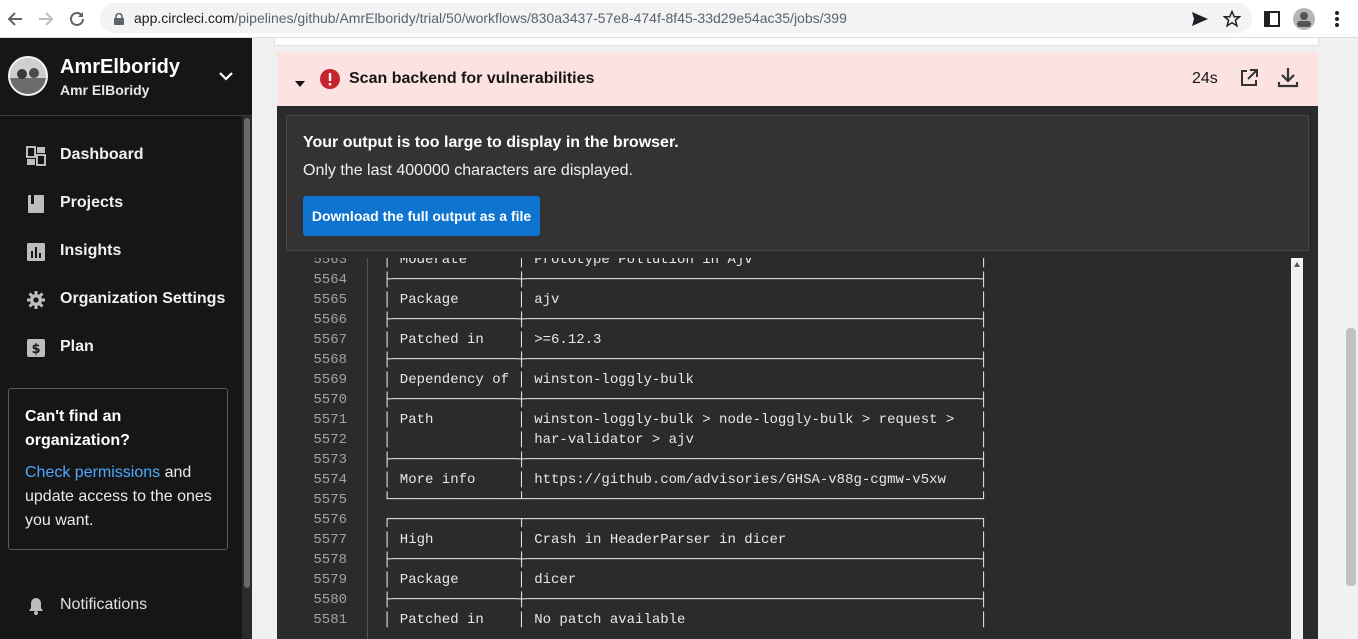  Describe the element at coordinates (330, 460) in the screenshot. I see `log-line-number: 5573` at that location.